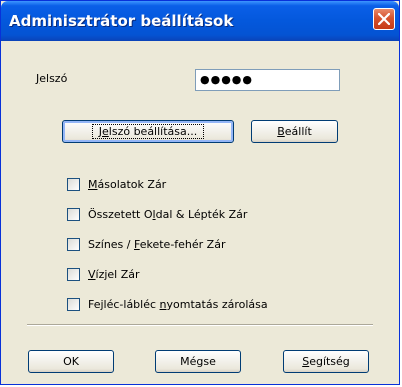  Describe the element at coordinates (127, 184) in the screenshot. I see `checkbox-label: Másolatok Zár` at that location.